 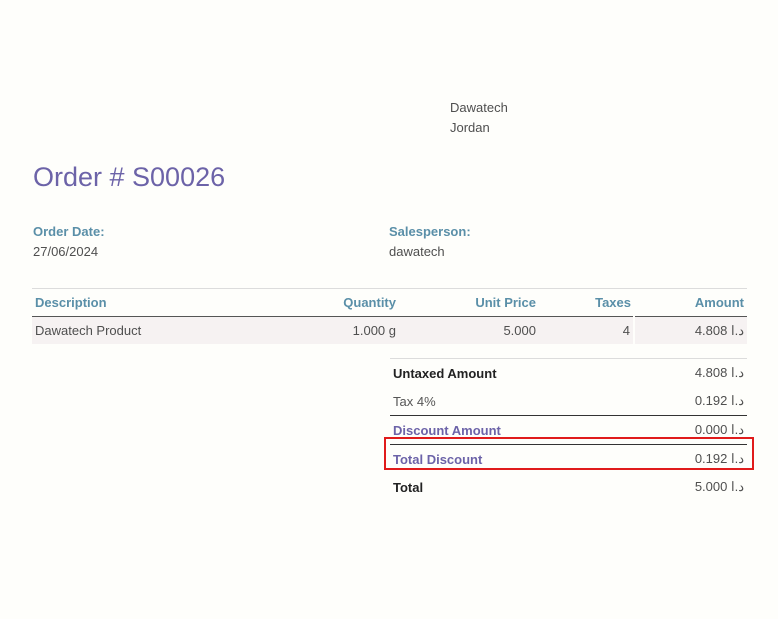 I want to click on tax-row: Tax 4% 0.192 د.ا, so click(x=568, y=401).